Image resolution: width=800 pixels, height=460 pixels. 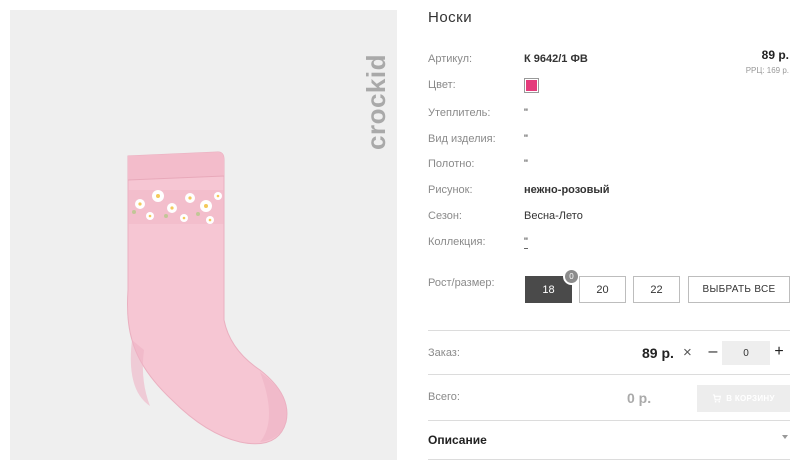 What do you see at coordinates (553, 216) in the screenshot?
I see `season-value: Весна-Лето` at bounding box center [553, 216].